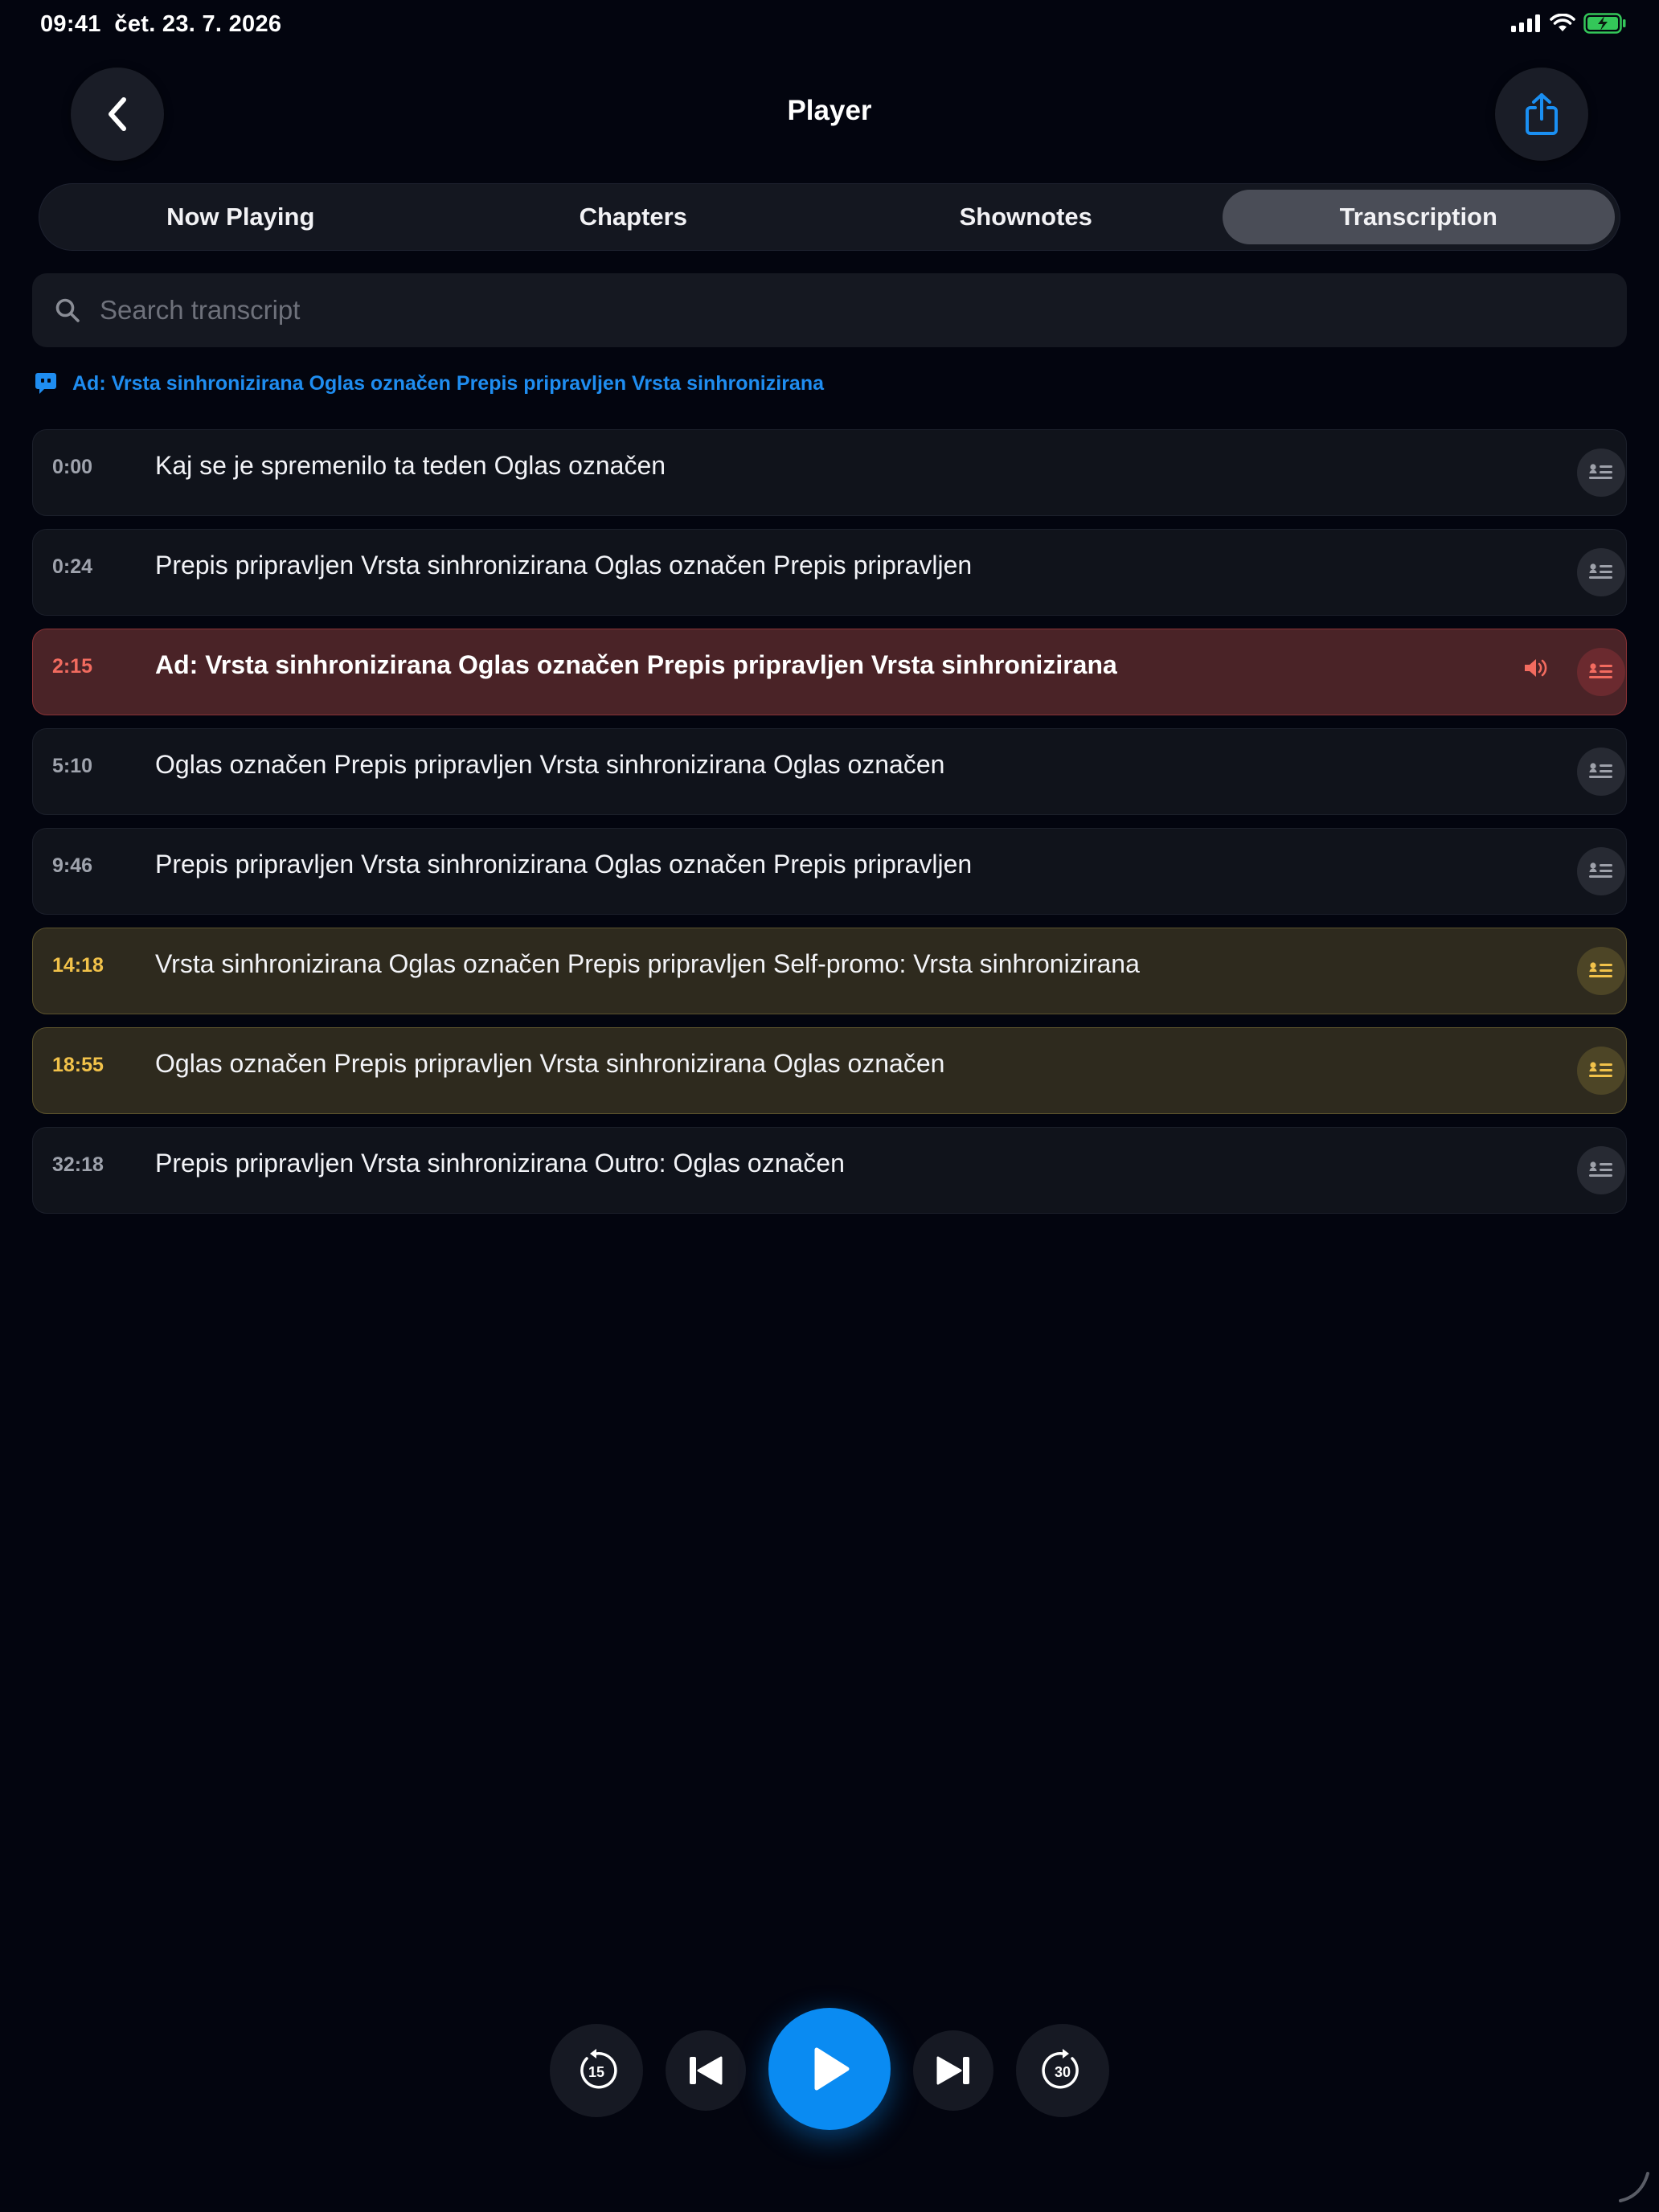 This screenshot has width=1659, height=2212. What do you see at coordinates (1633, 2186) in the screenshot?
I see `window-resize-handle` at bounding box center [1633, 2186].